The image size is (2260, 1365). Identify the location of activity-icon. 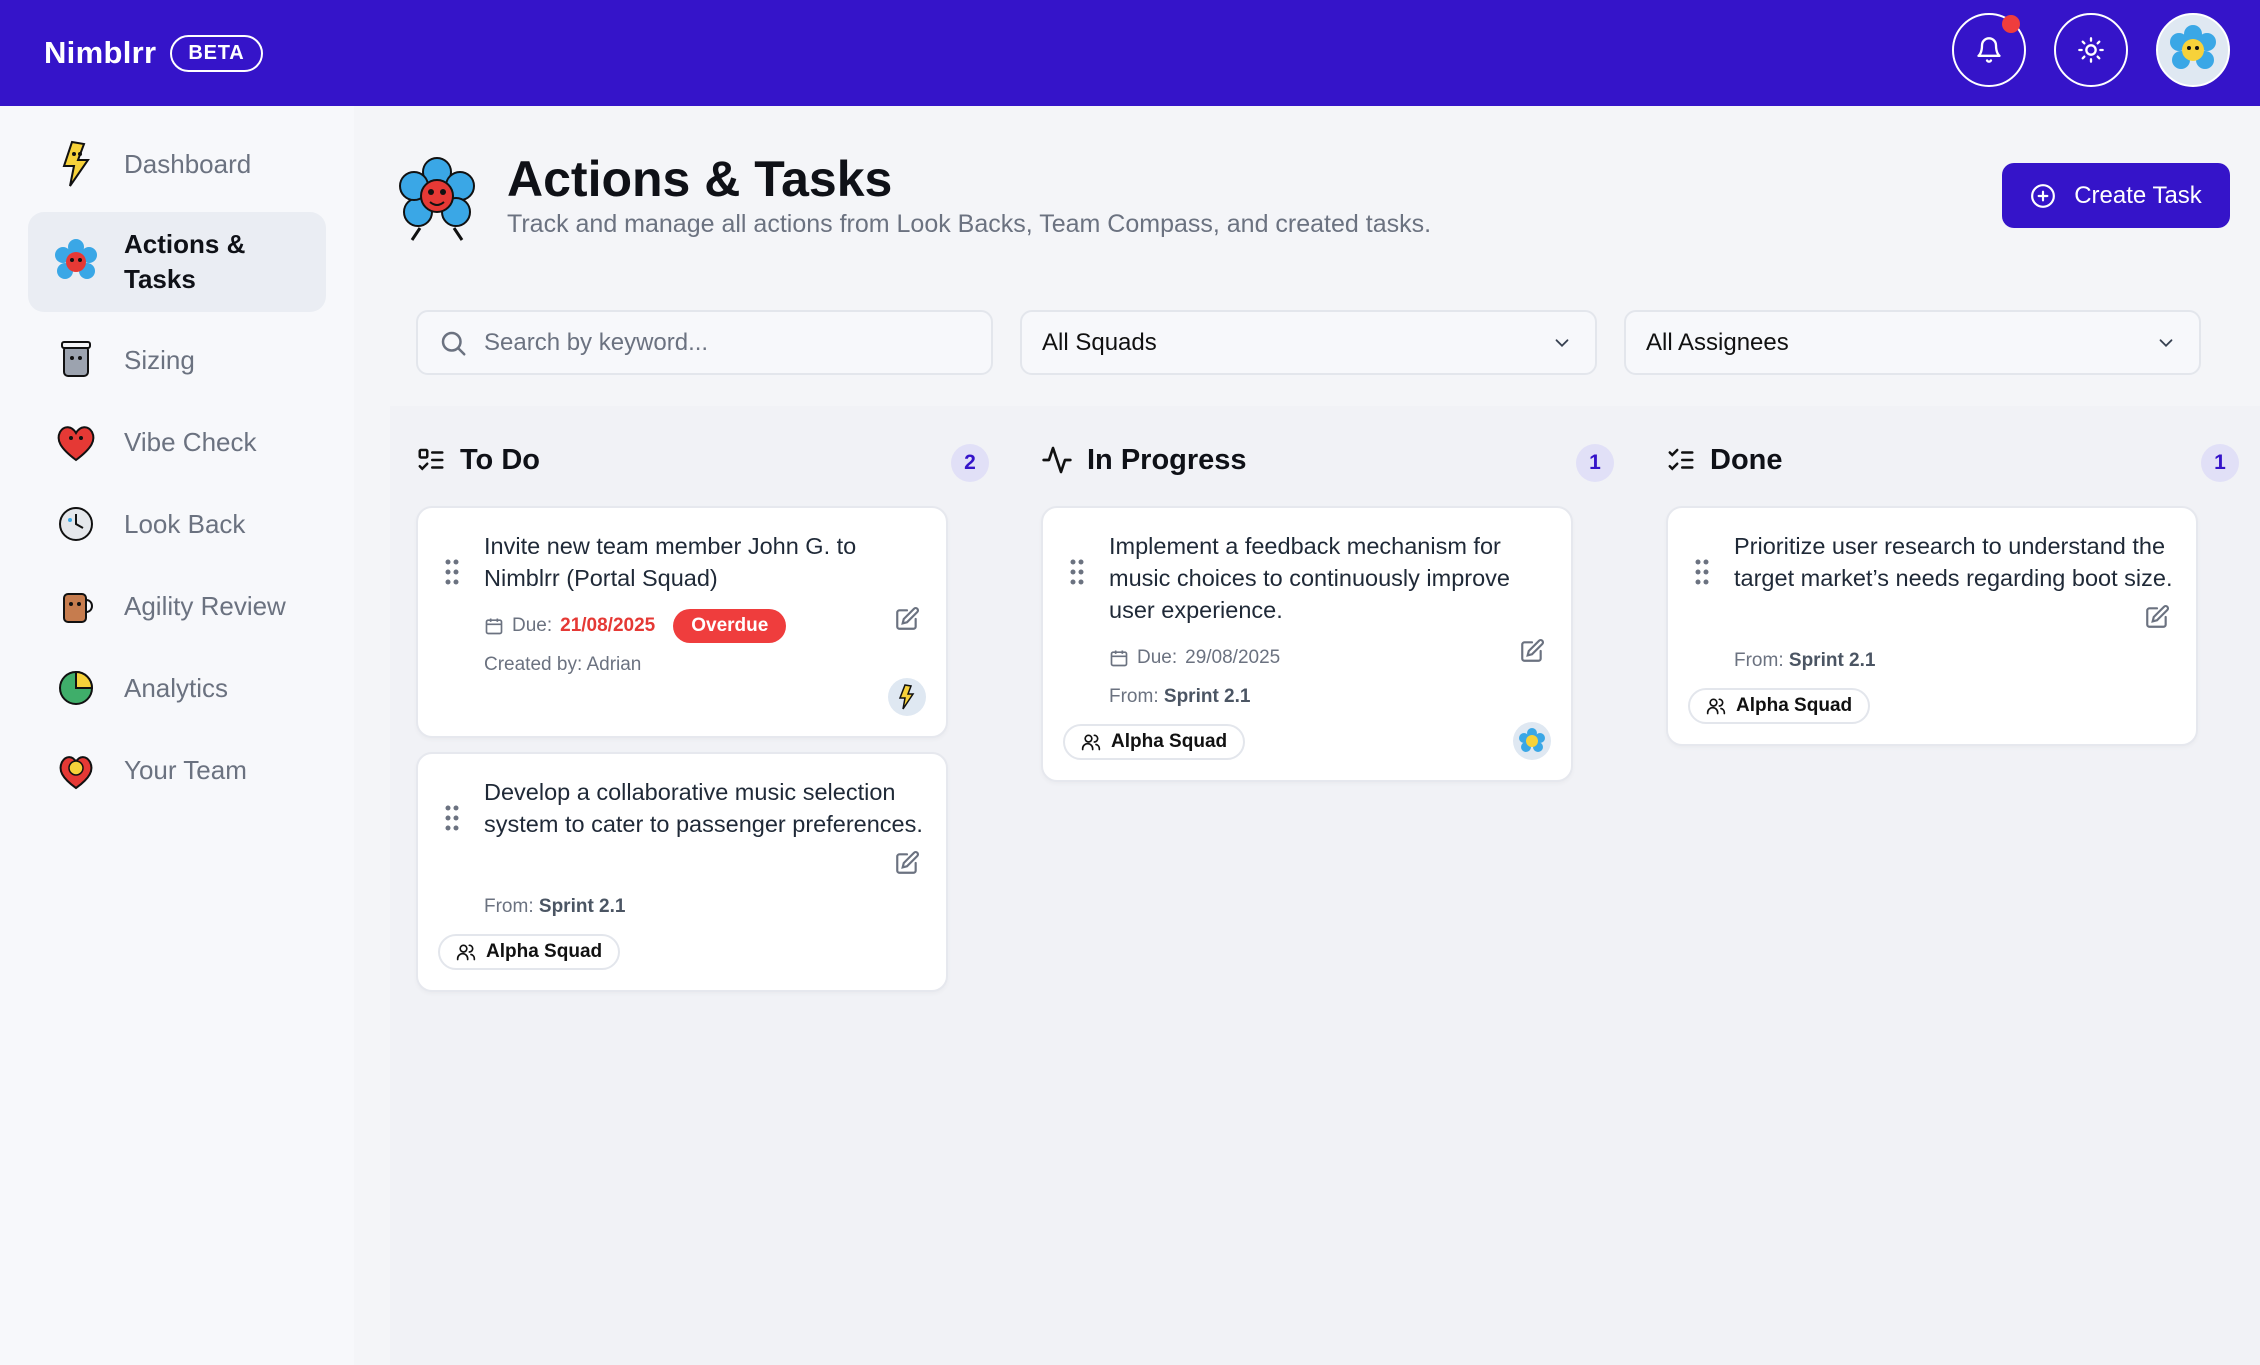
(1057, 460).